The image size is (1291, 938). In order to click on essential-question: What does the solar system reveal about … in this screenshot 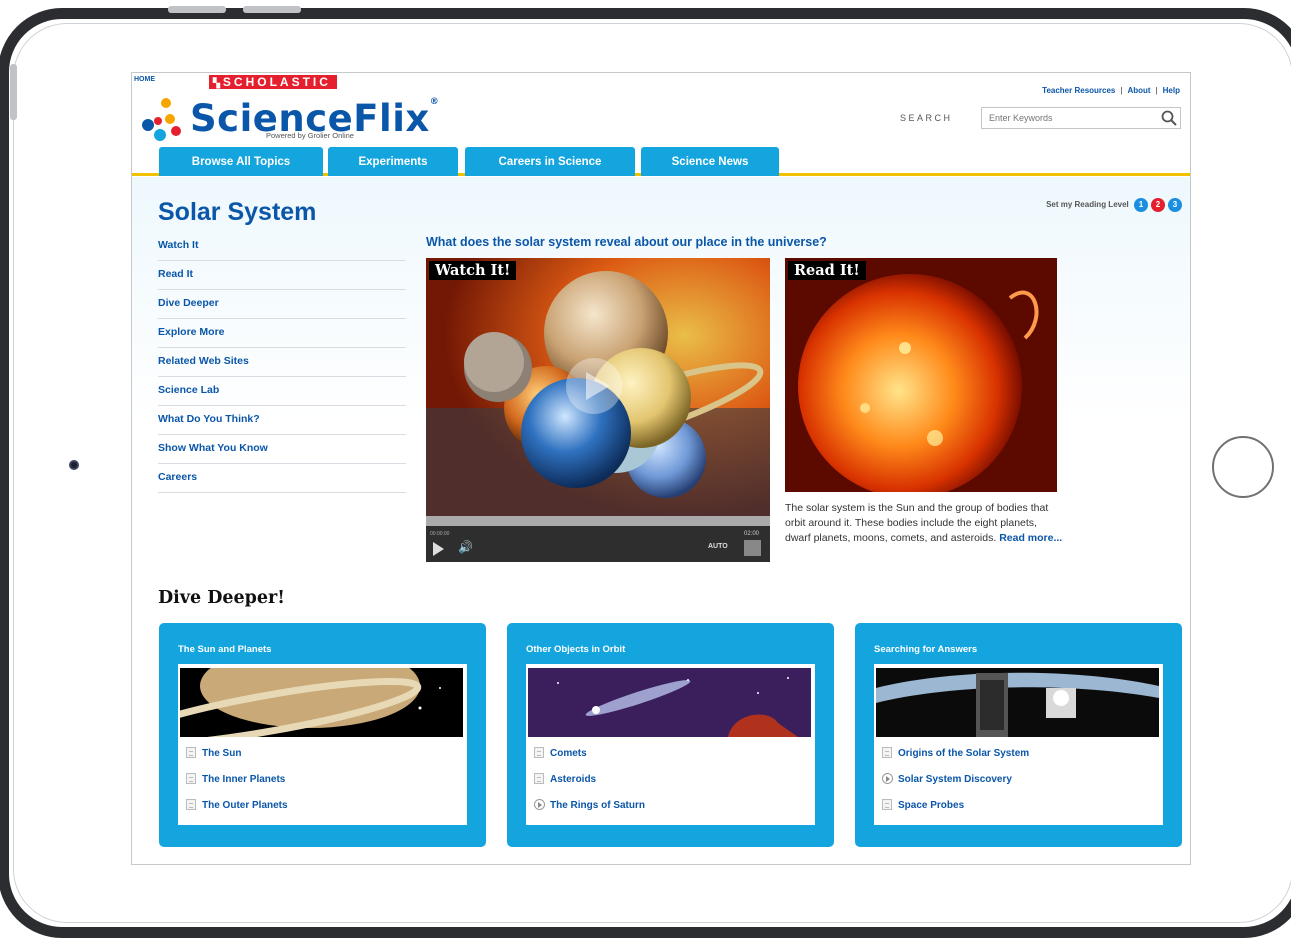, I will do `click(626, 242)`.